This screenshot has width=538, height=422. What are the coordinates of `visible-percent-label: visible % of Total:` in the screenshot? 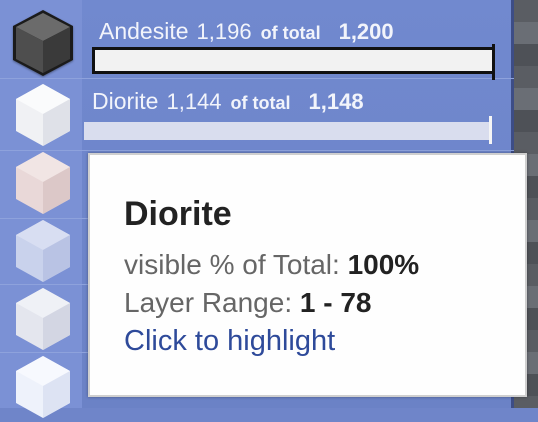 It's located at (232, 264).